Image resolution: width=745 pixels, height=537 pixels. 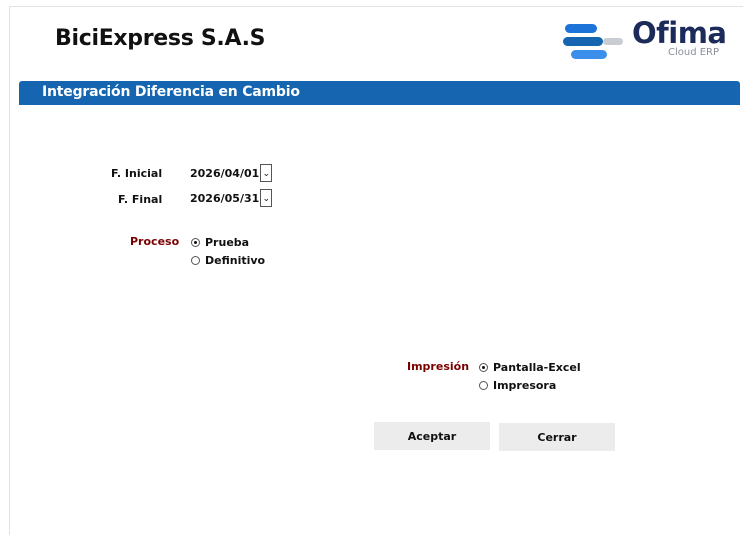 I want to click on impresion-option-pantalla-excel: Pantalla-Excel, so click(x=530, y=367).